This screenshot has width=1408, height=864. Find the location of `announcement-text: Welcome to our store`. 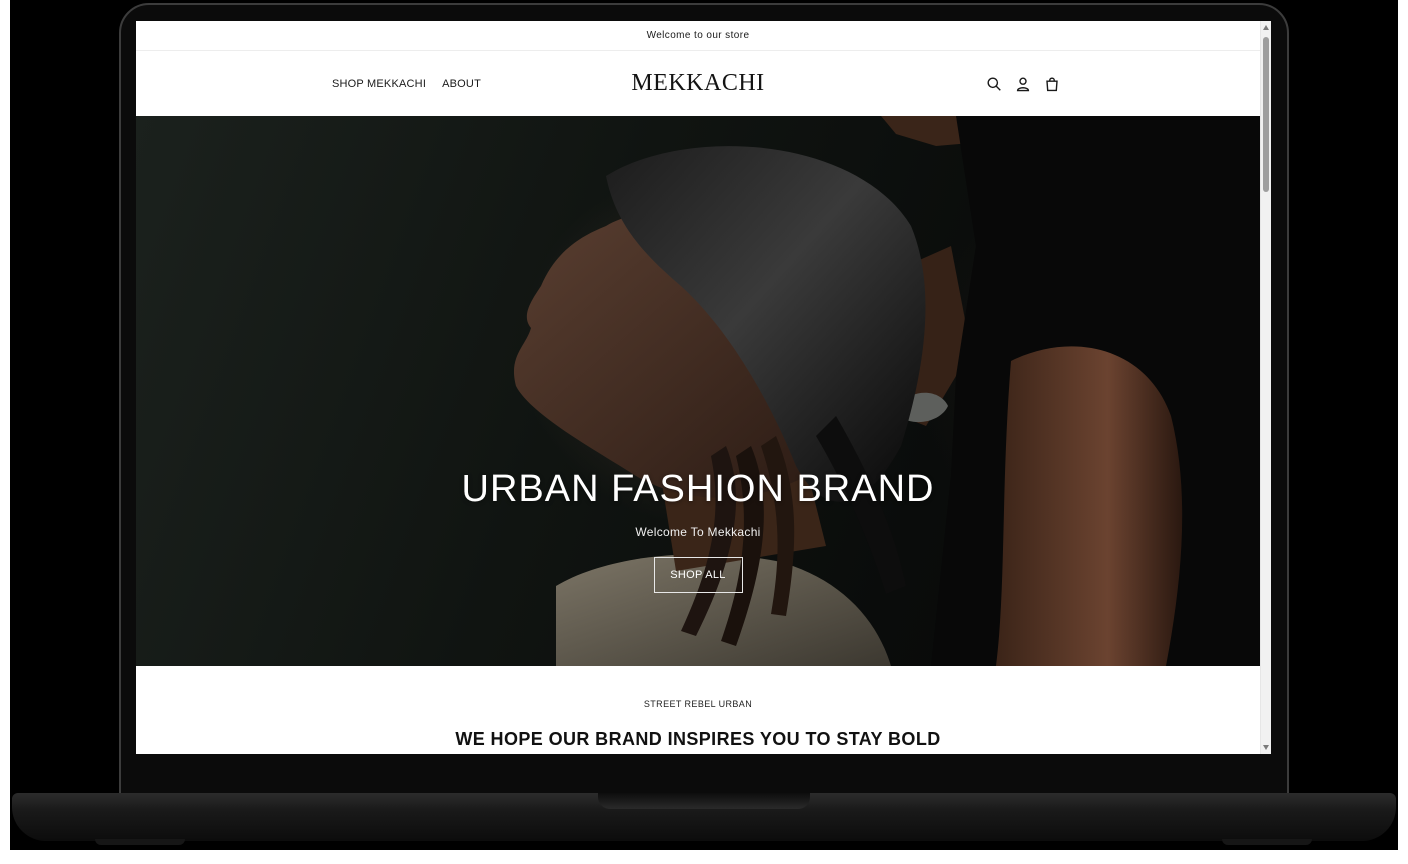

announcement-text: Welcome to our store is located at coordinates (698, 35).